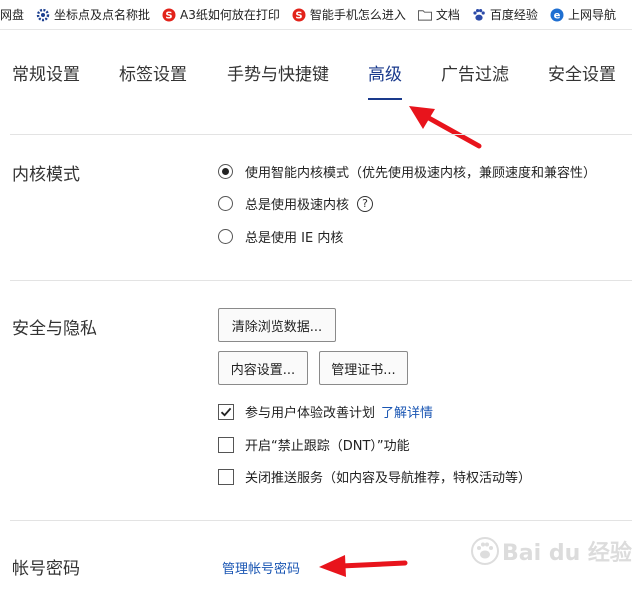  I want to click on account-password-title: 帐号密码, so click(46, 569).